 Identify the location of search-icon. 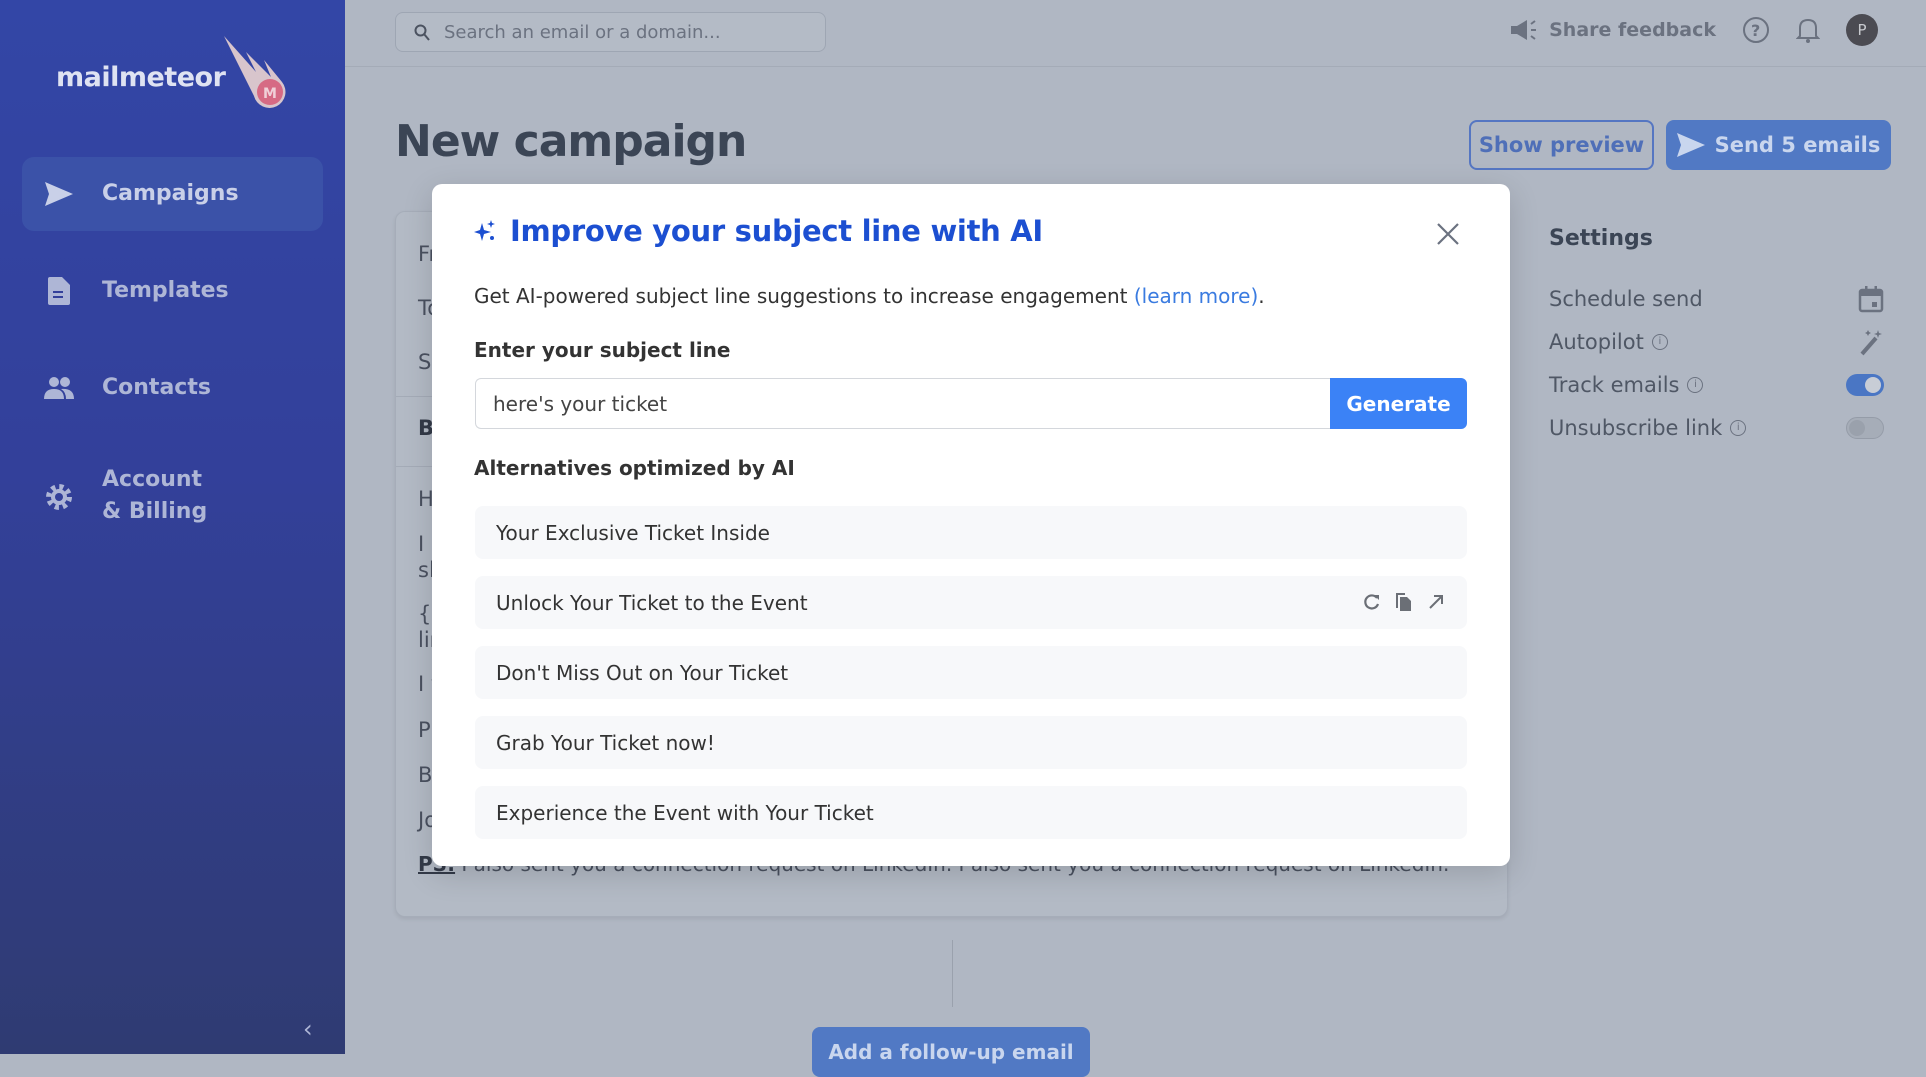
(422, 32).